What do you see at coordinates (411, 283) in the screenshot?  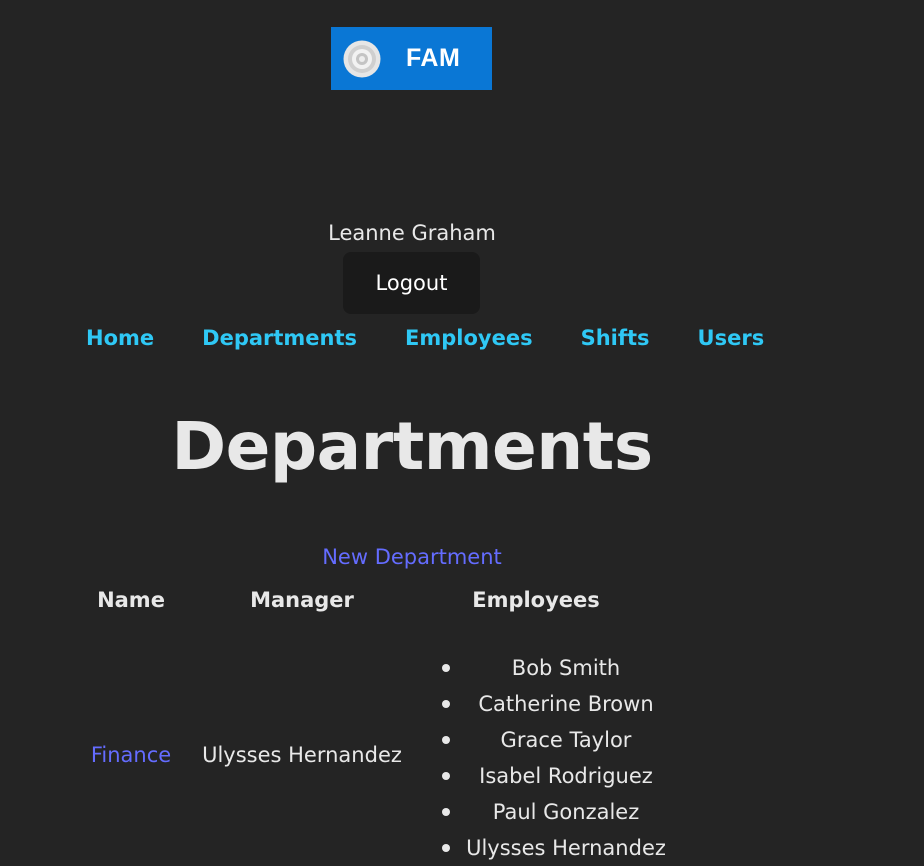 I see `logout-button: Logout` at bounding box center [411, 283].